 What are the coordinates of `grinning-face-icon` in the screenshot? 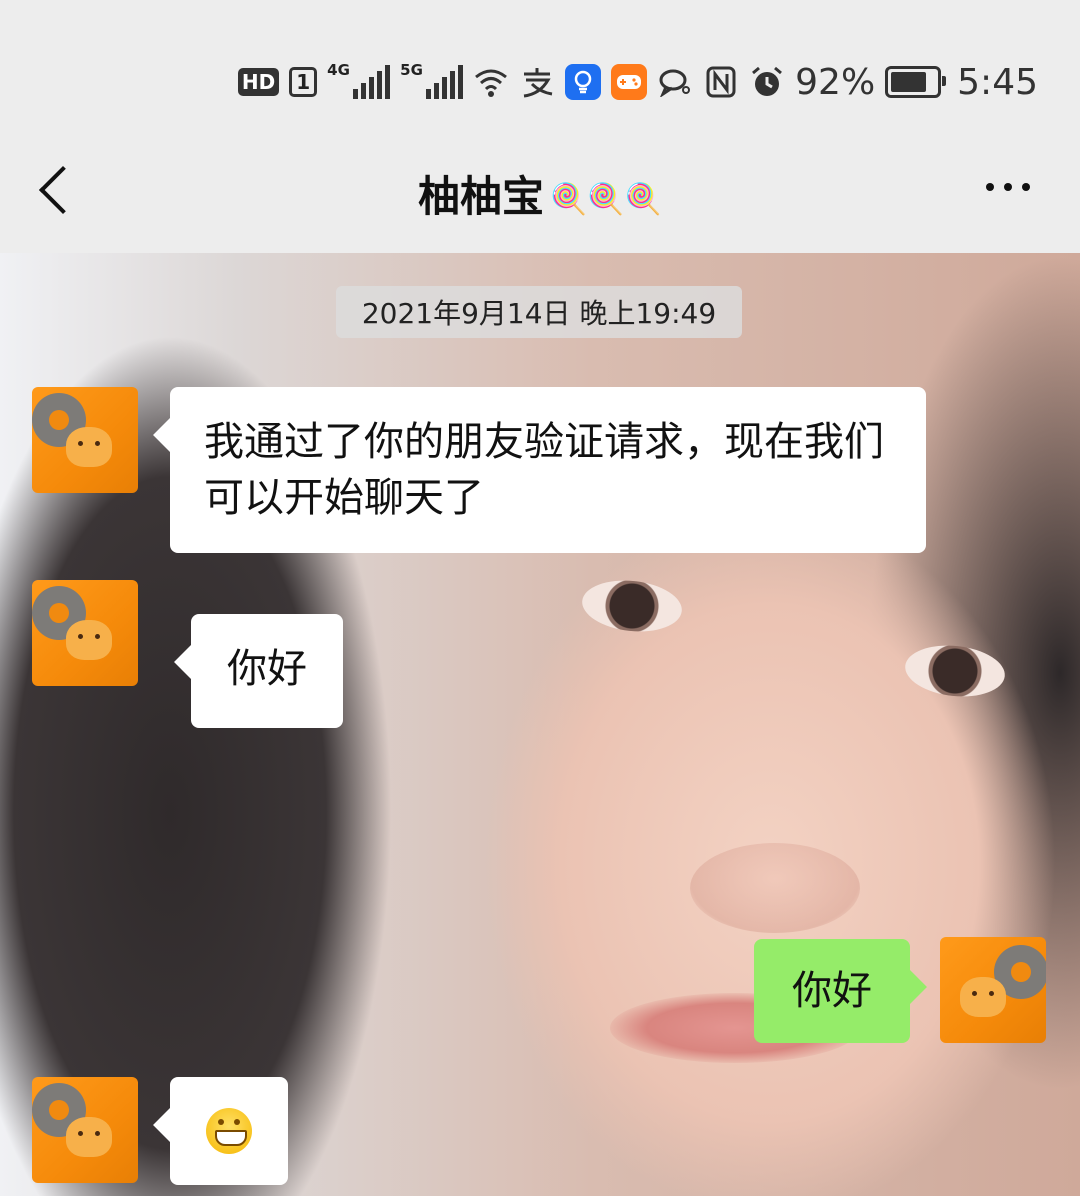 It's located at (229, 1131).